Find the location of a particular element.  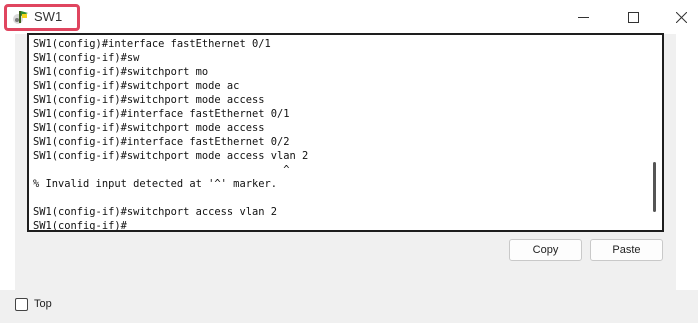

left-margin is located at coordinates (7, 162).